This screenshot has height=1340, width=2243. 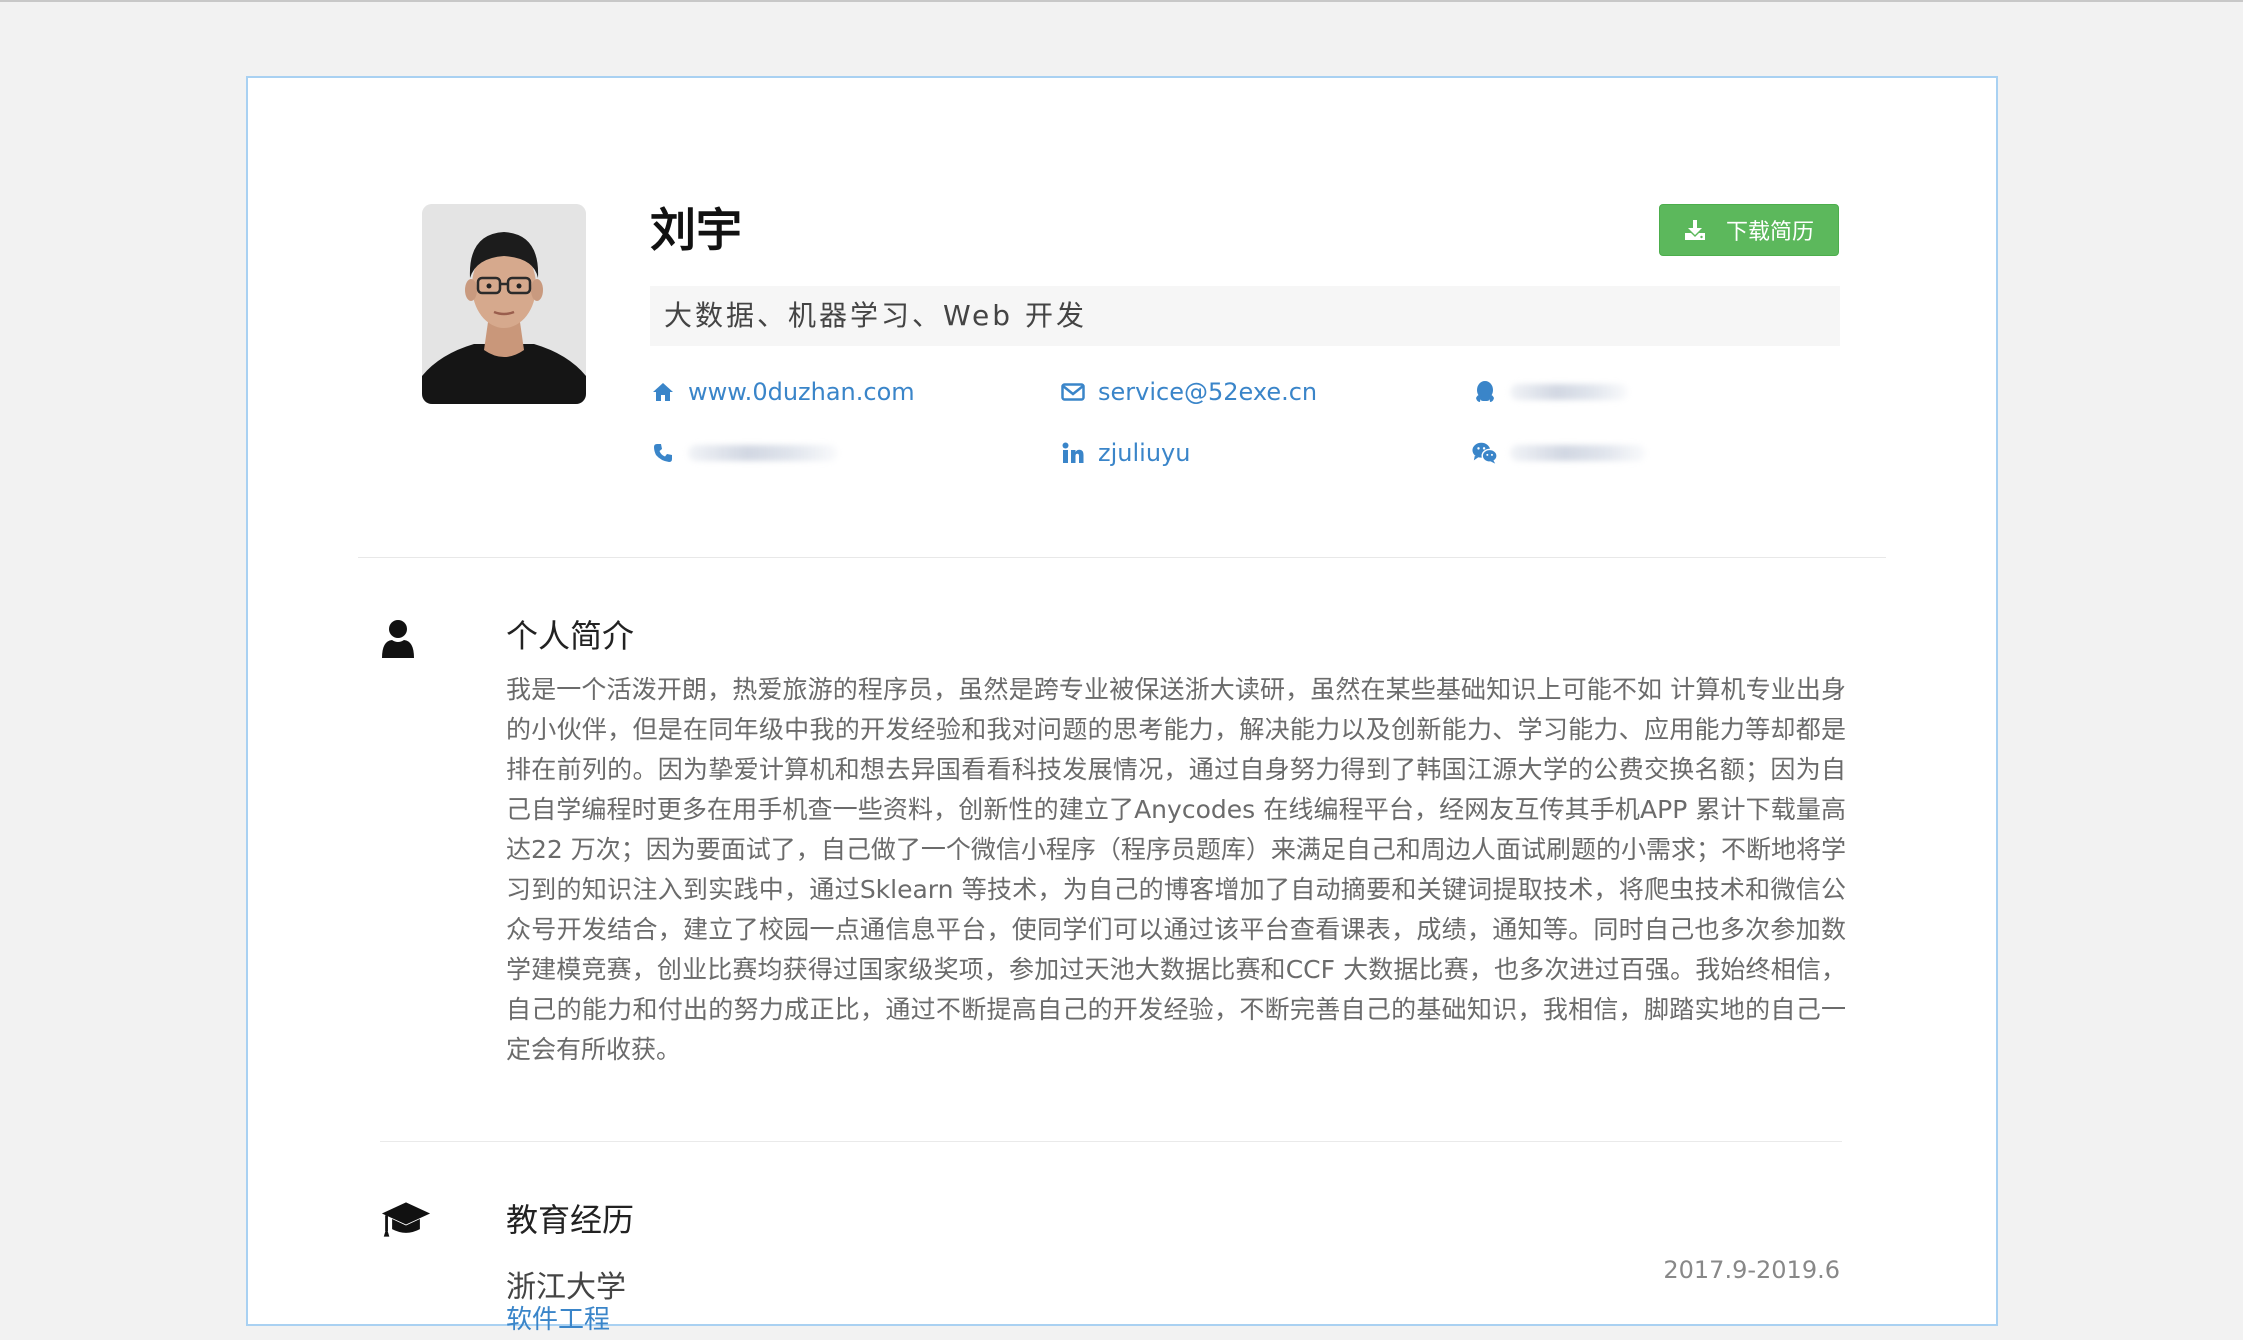 I want to click on user-icon, so click(x=398, y=639).